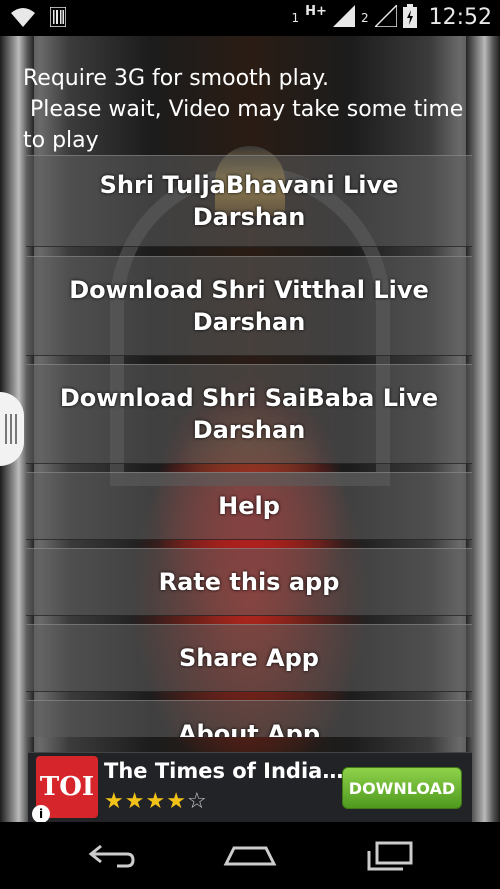 The width and height of the screenshot is (500, 889). What do you see at coordinates (41, 814) in the screenshot?
I see `ad-info-icon: i` at bounding box center [41, 814].